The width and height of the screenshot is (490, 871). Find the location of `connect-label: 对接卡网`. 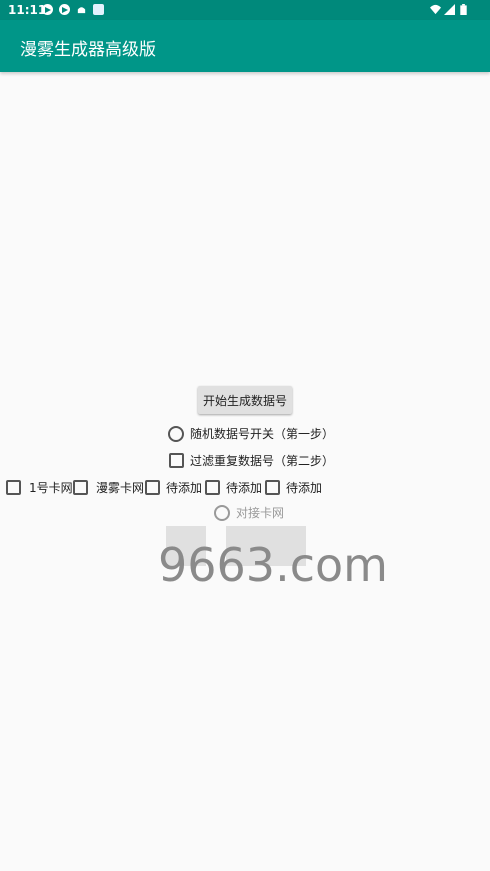

connect-label: 对接卡网 is located at coordinates (260, 513).